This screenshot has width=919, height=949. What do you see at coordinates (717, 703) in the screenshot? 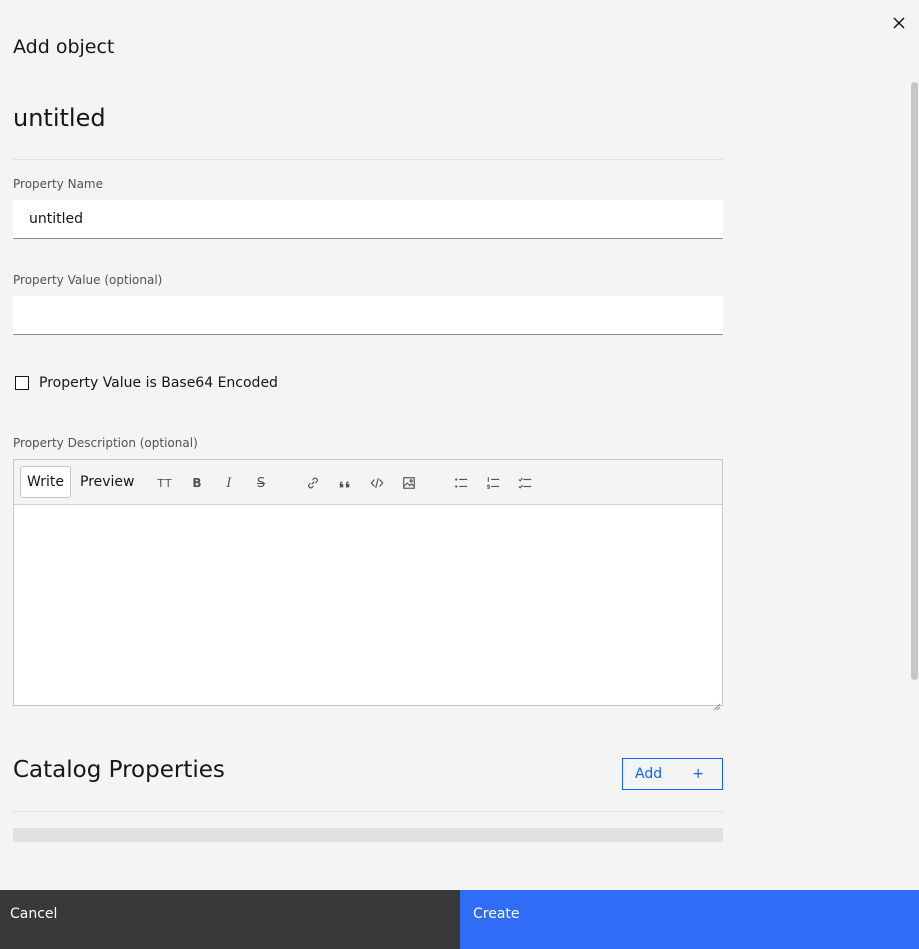
I see `resize-grip-icon` at bounding box center [717, 703].